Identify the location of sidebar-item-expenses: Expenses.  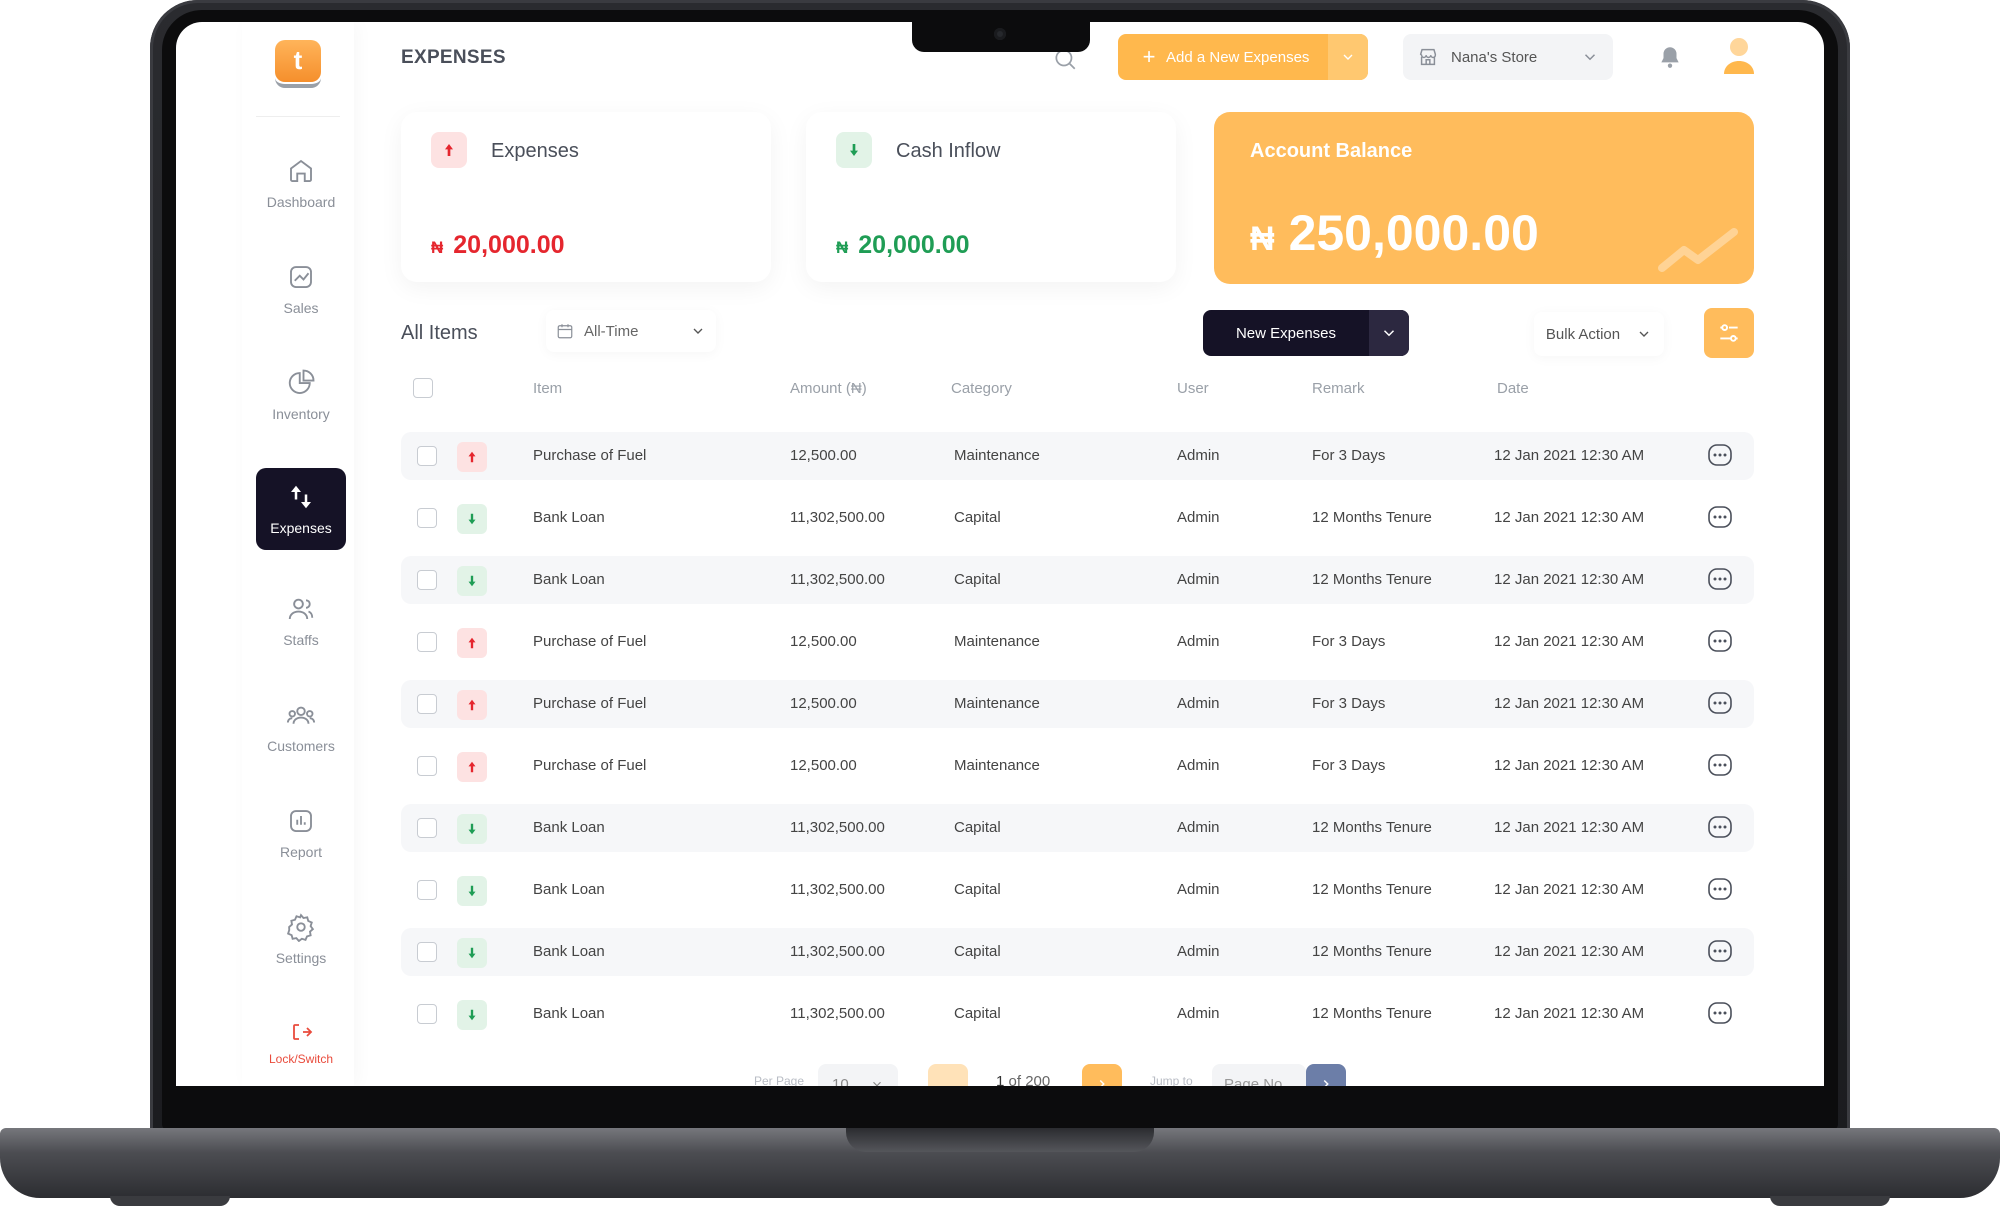
(301, 509).